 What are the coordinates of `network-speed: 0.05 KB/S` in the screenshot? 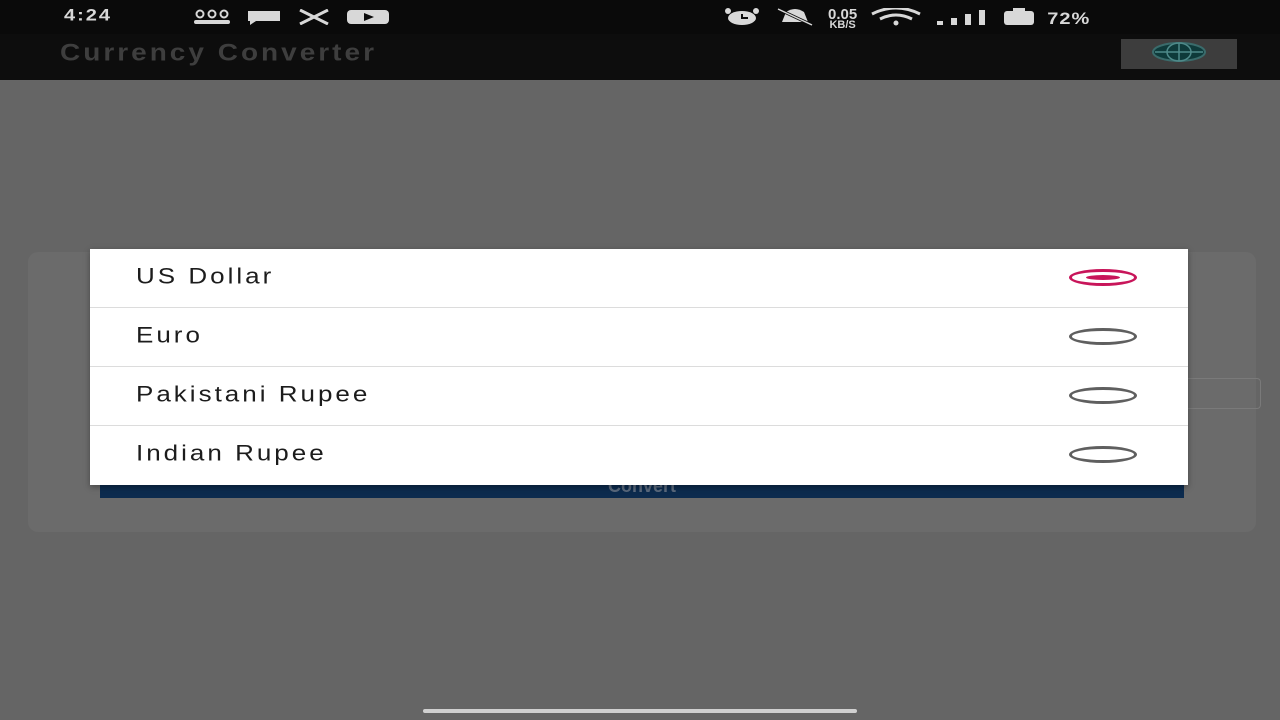 It's located at (842, 19).